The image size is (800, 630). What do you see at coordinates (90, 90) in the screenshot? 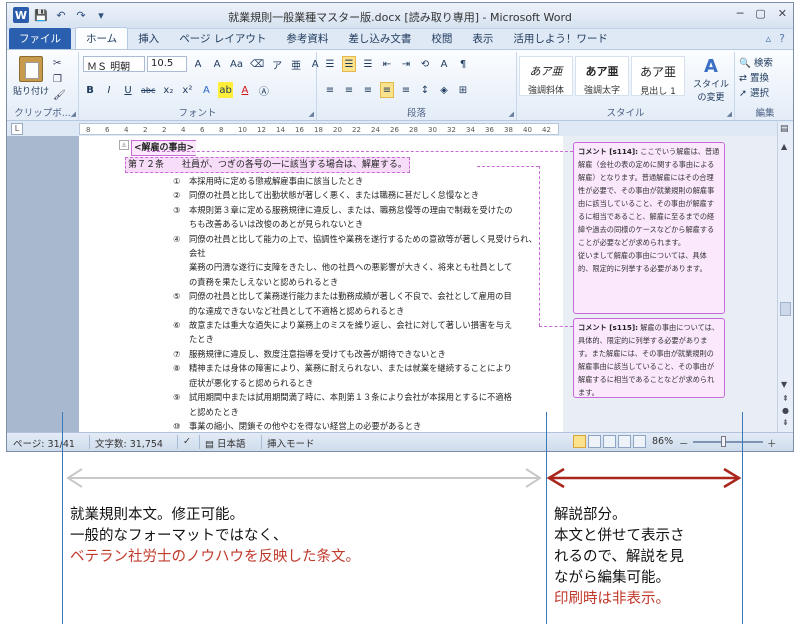
I see `bold-icon: B` at bounding box center [90, 90].